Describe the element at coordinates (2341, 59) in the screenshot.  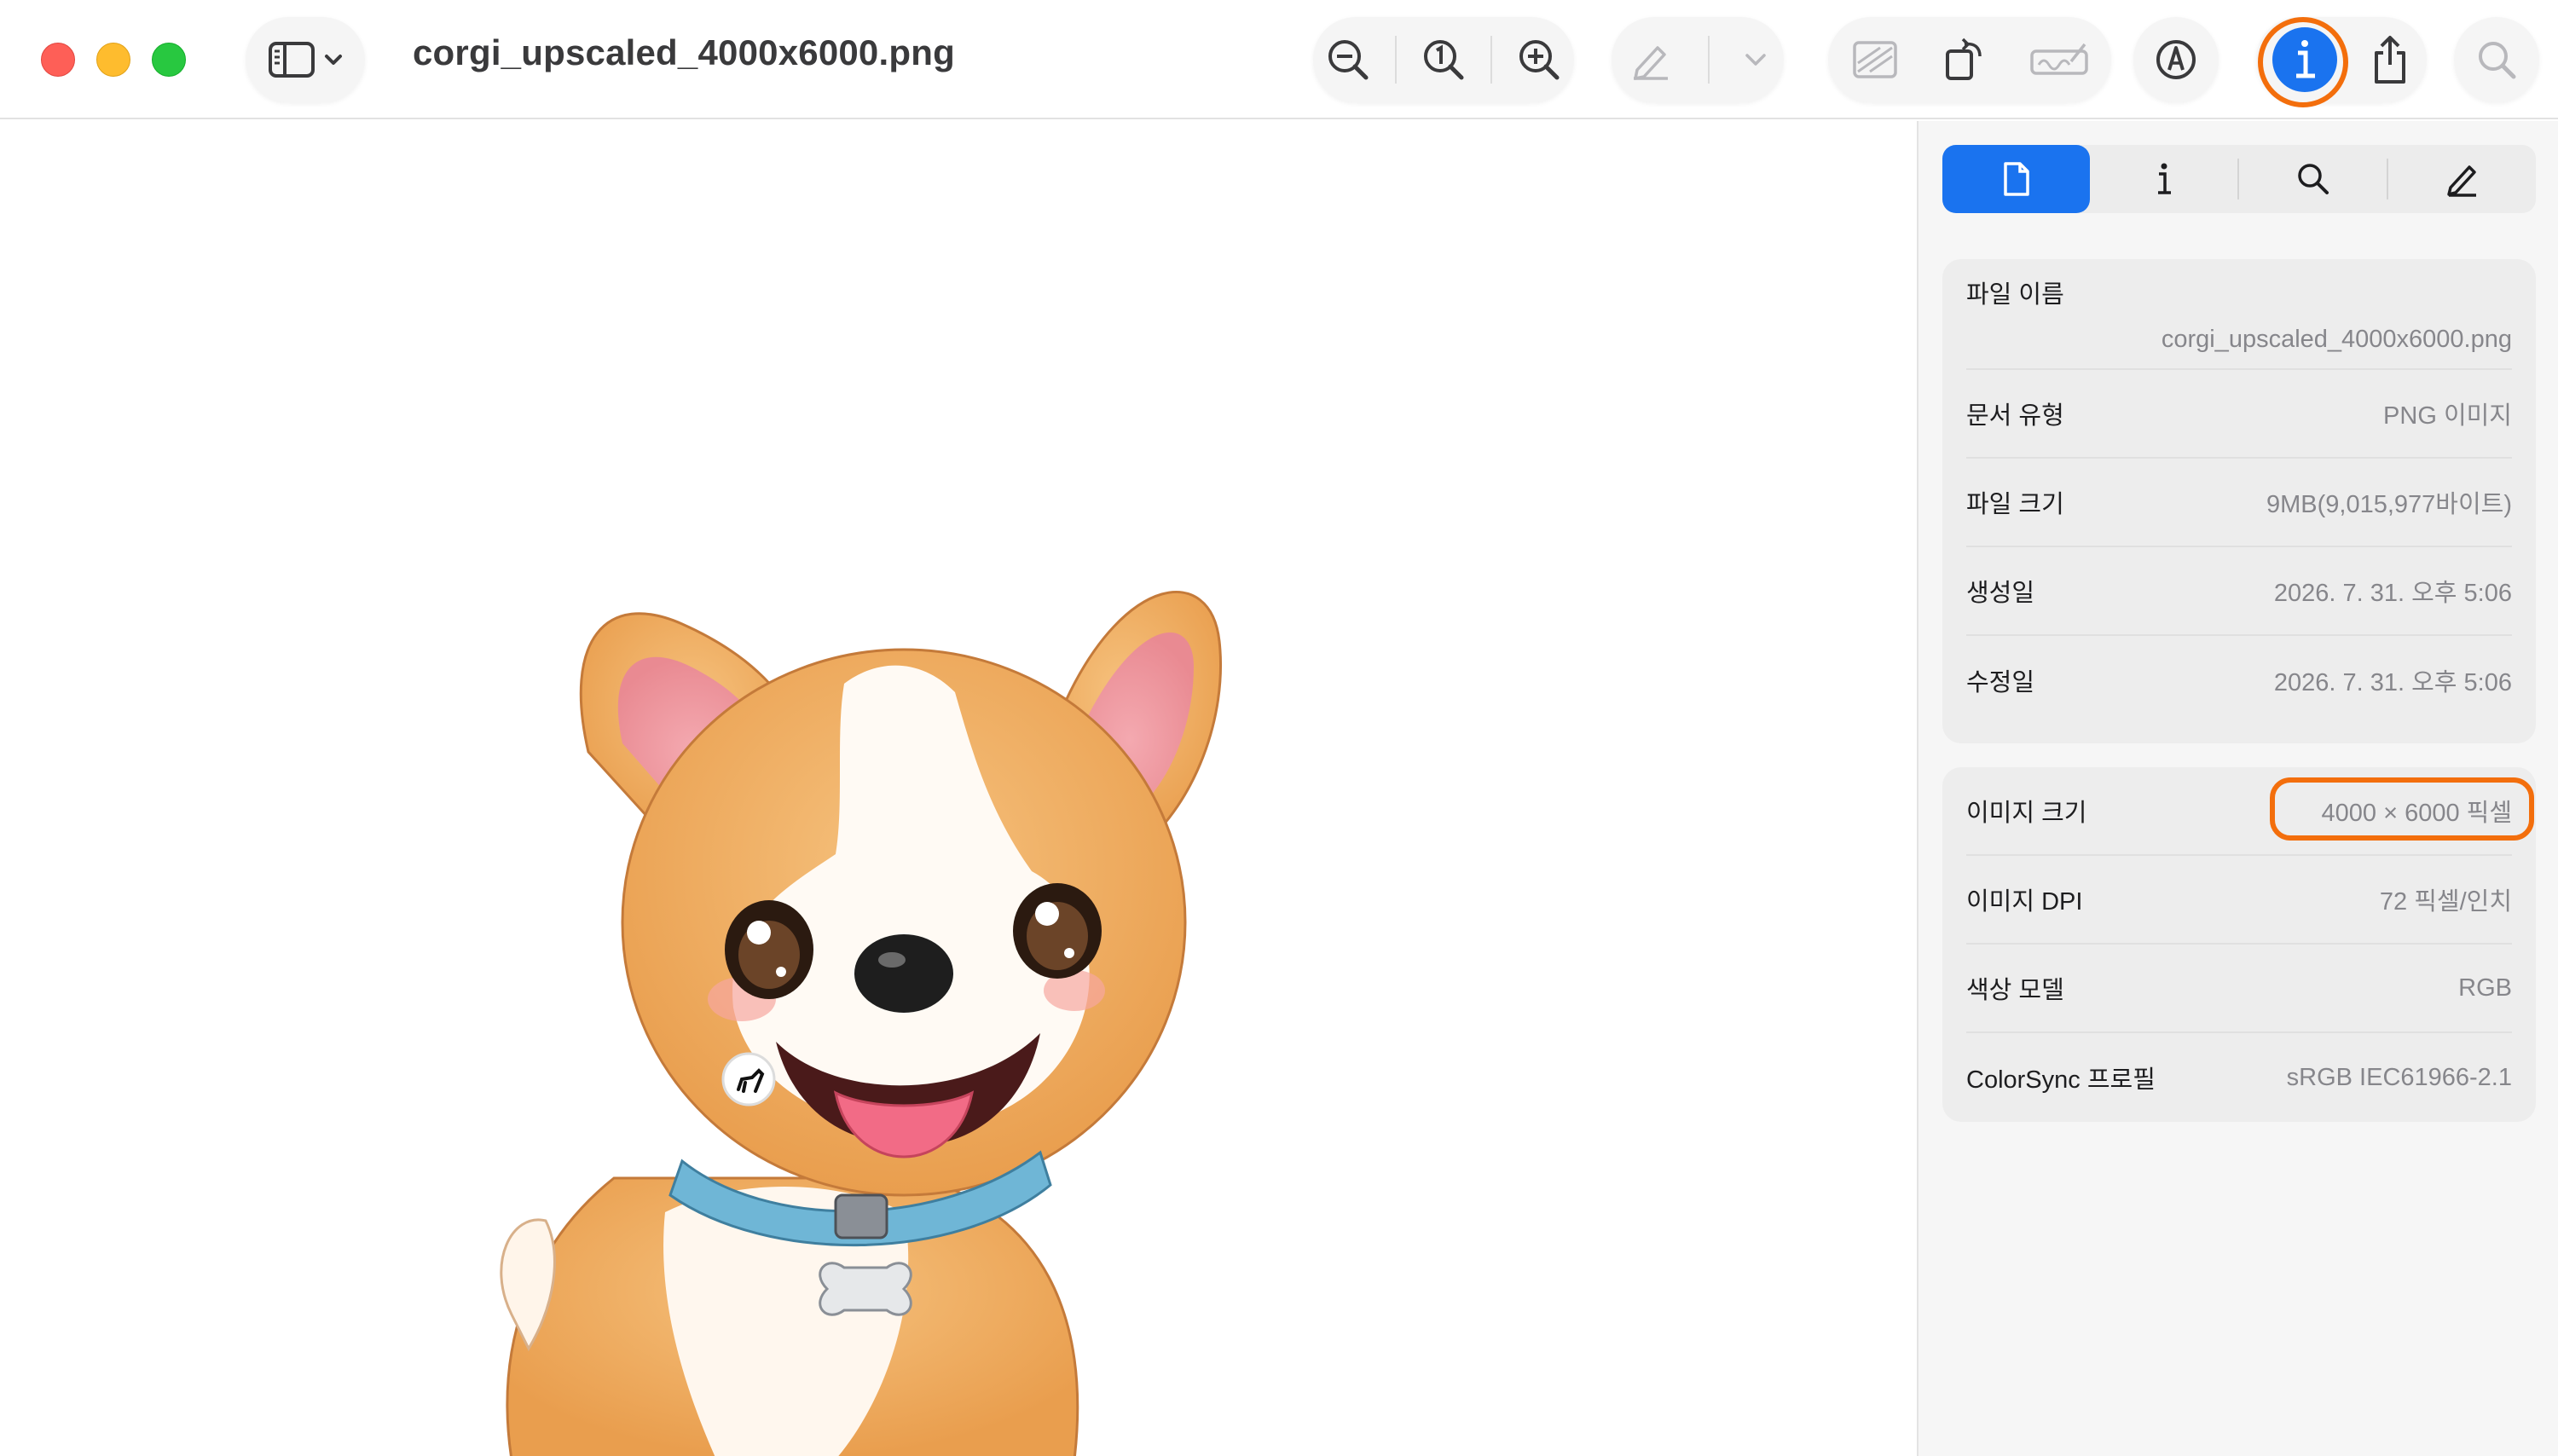
I see `info-share-controls` at that location.